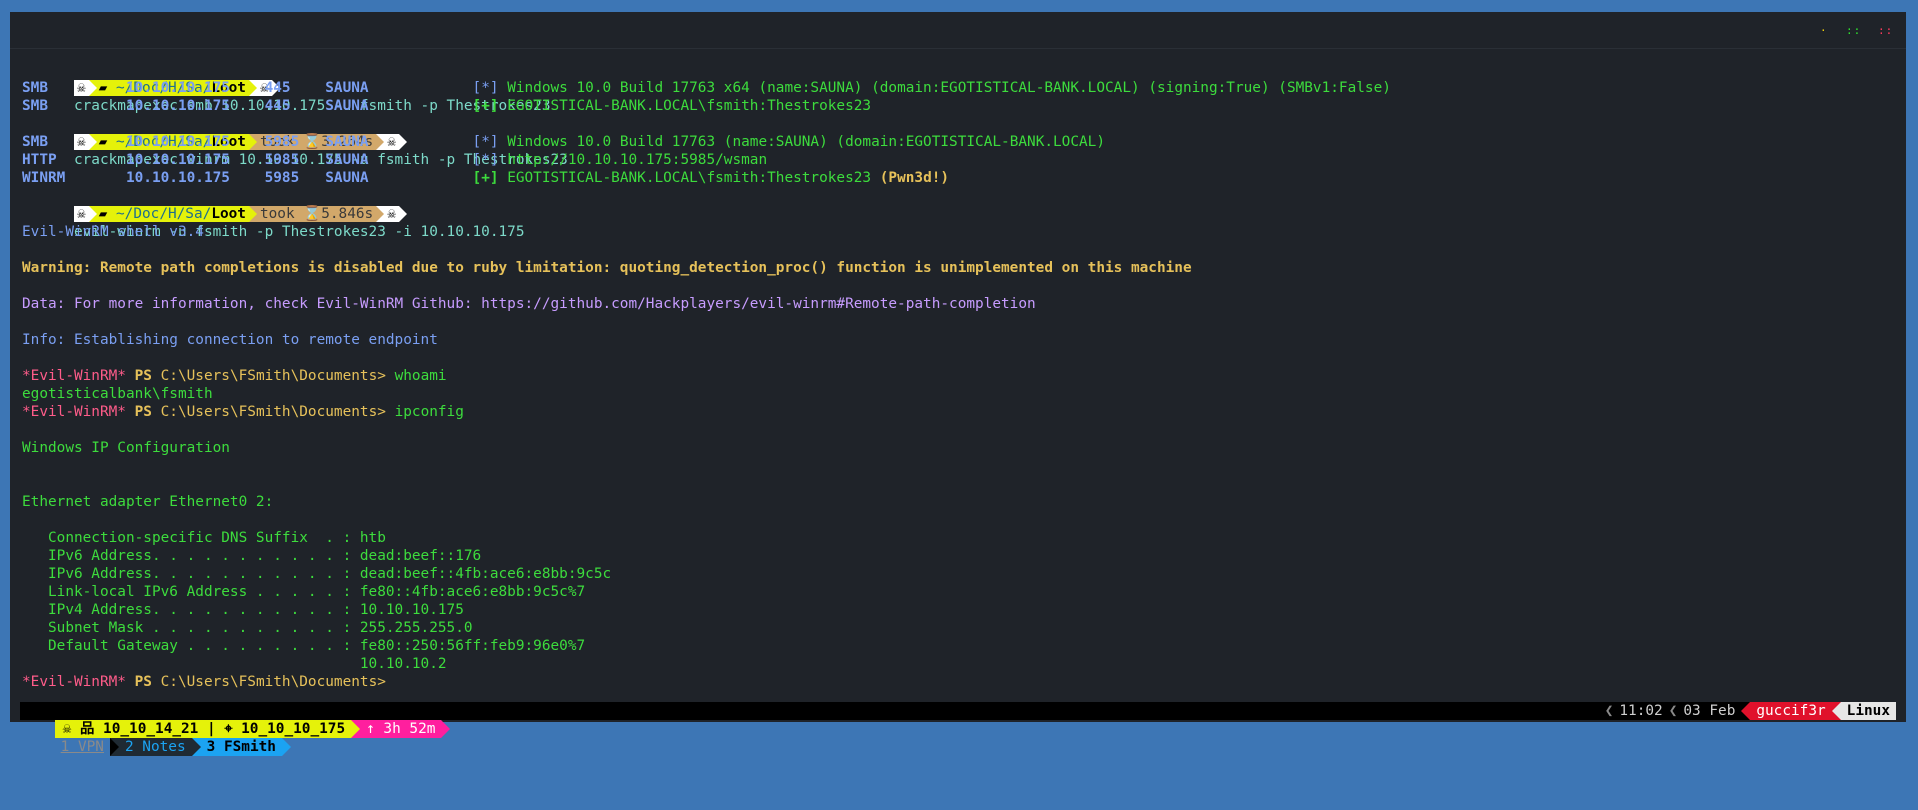  What do you see at coordinates (1824, 30) in the screenshot?
I see `minimize-icon: ·` at bounding box center [1824, 30].